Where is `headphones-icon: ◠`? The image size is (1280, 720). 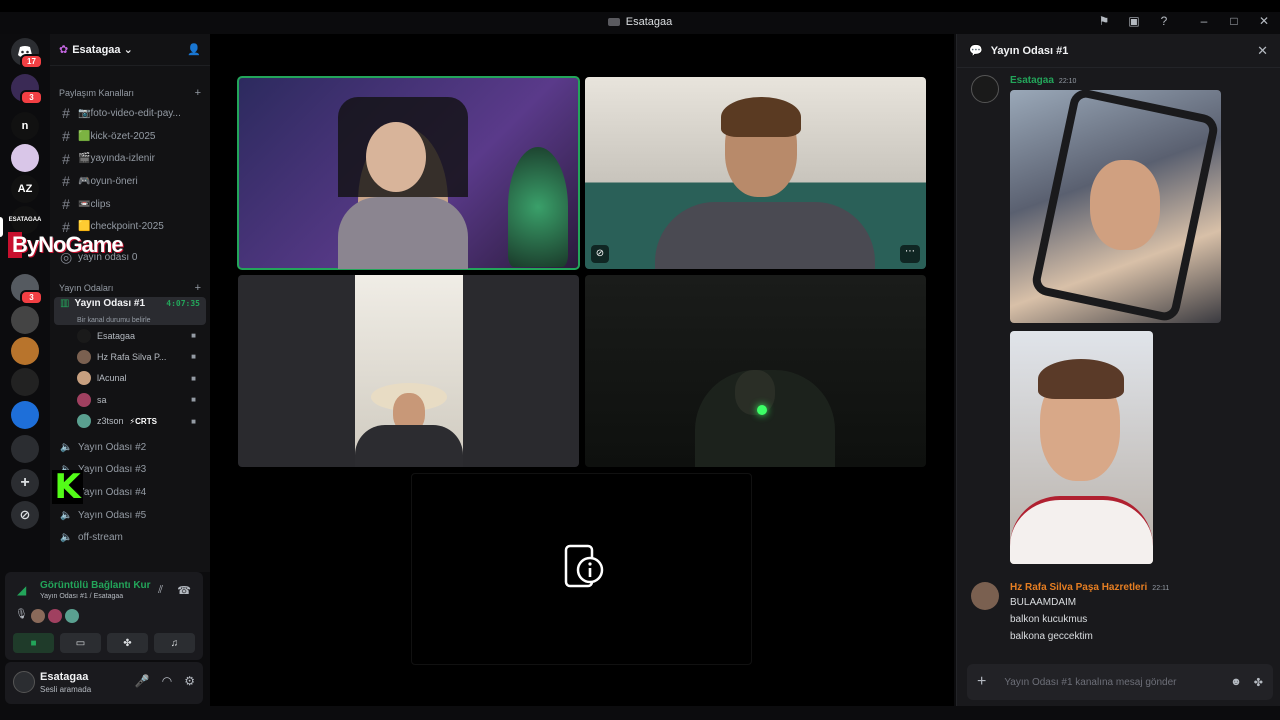
headphones-icon: ◠ is located at coordinates (167, 681).